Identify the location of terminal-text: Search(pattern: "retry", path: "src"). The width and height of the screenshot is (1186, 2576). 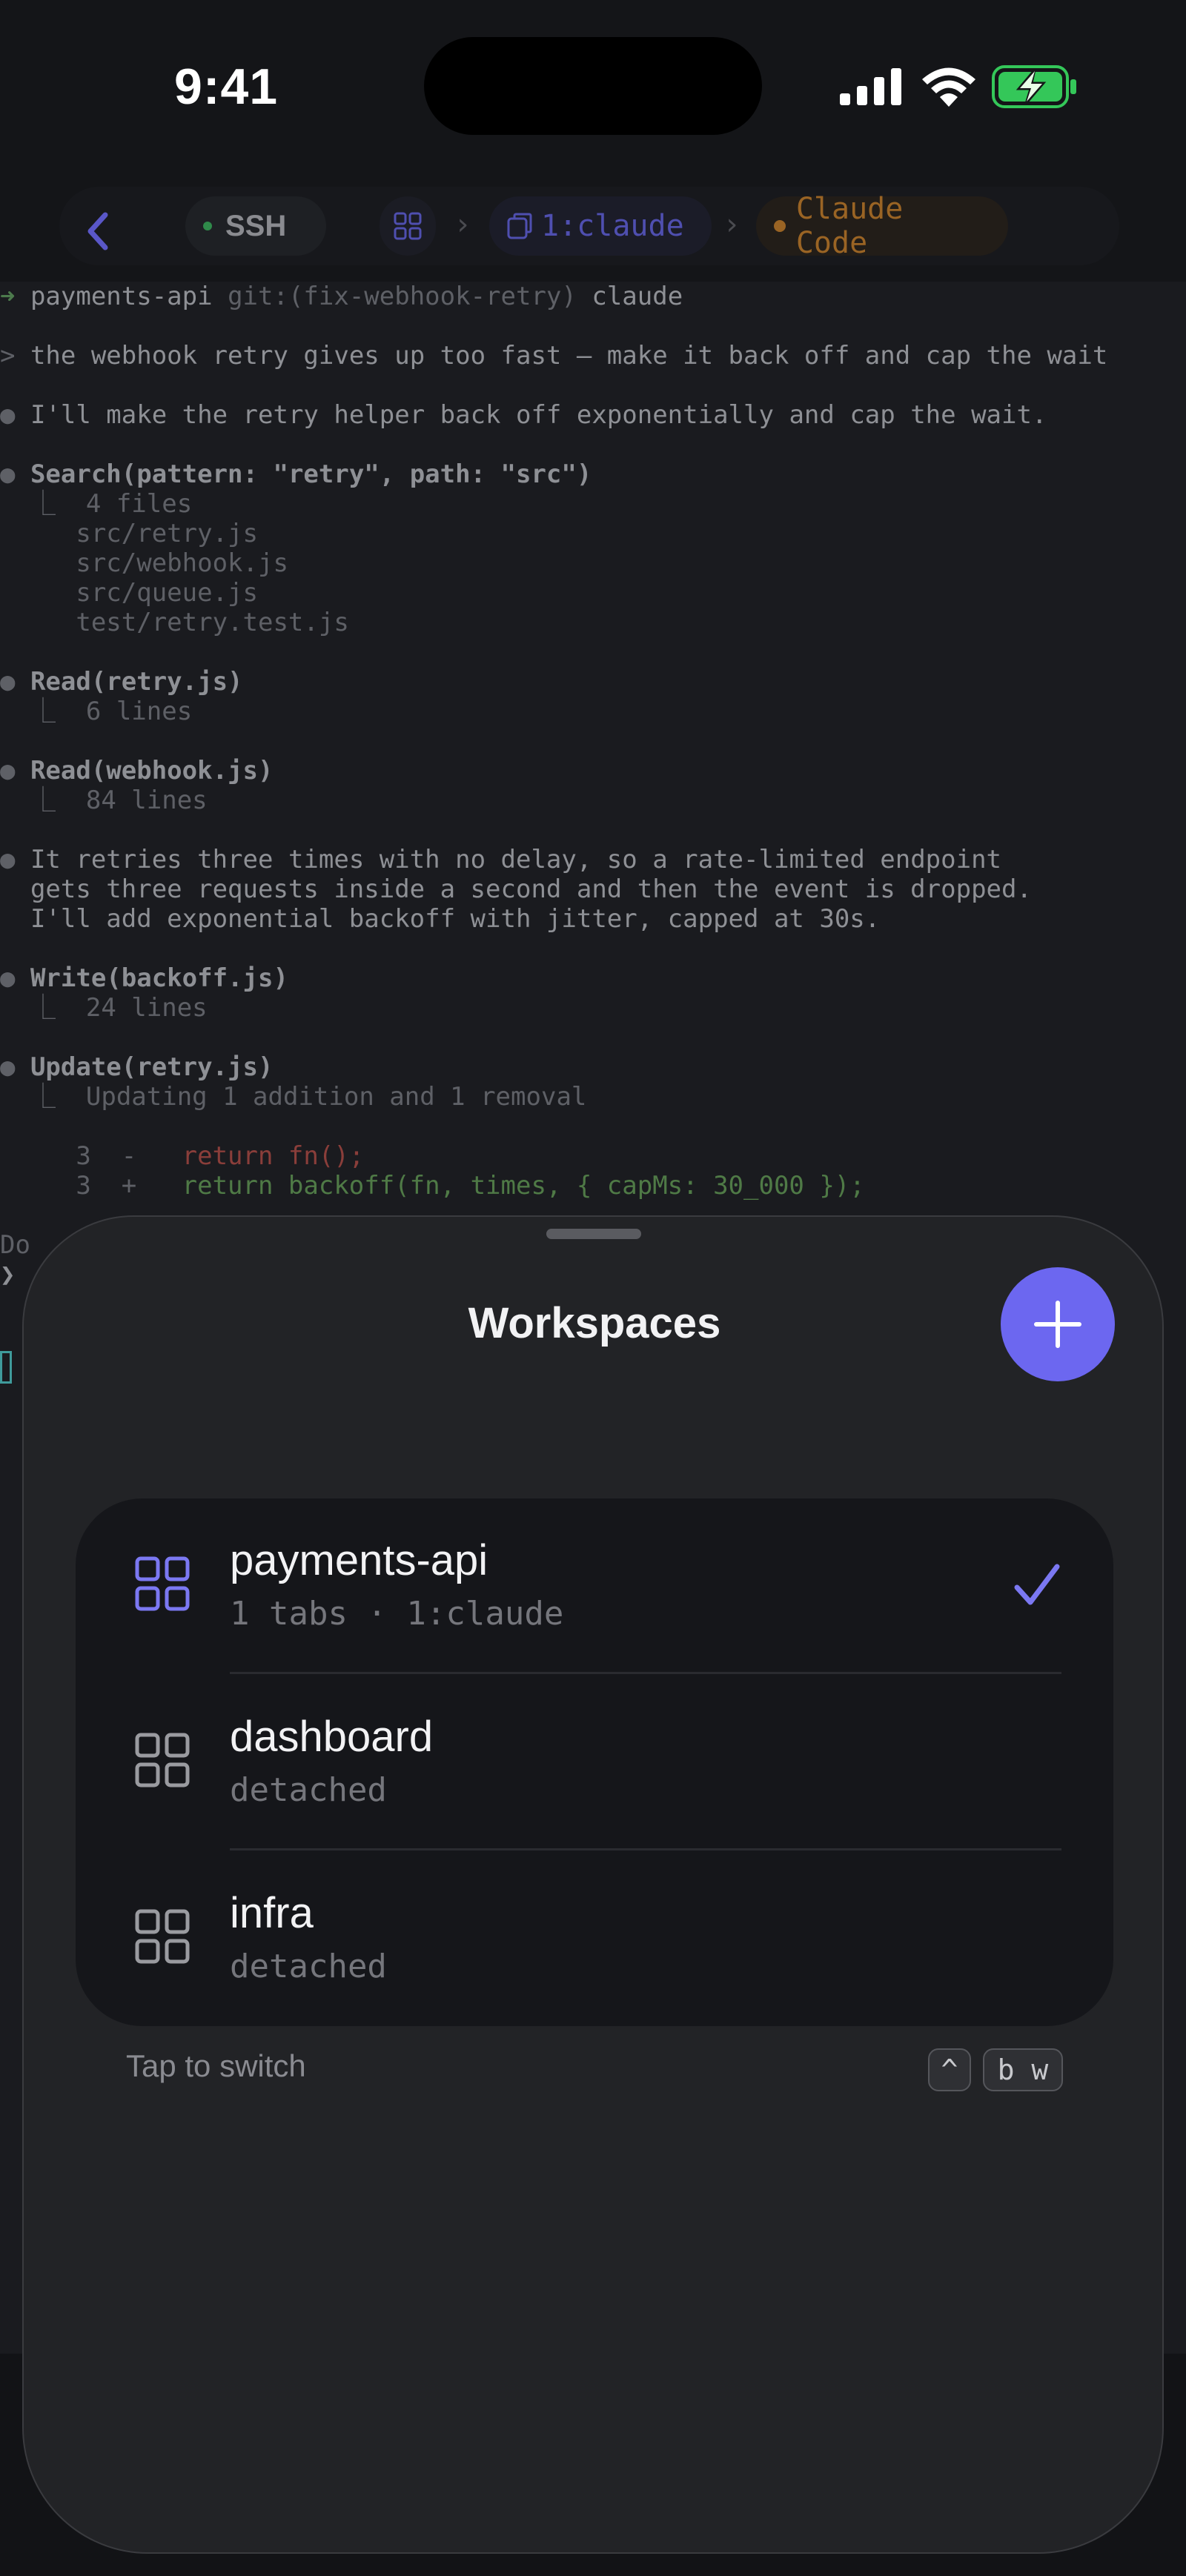
(311, 474).